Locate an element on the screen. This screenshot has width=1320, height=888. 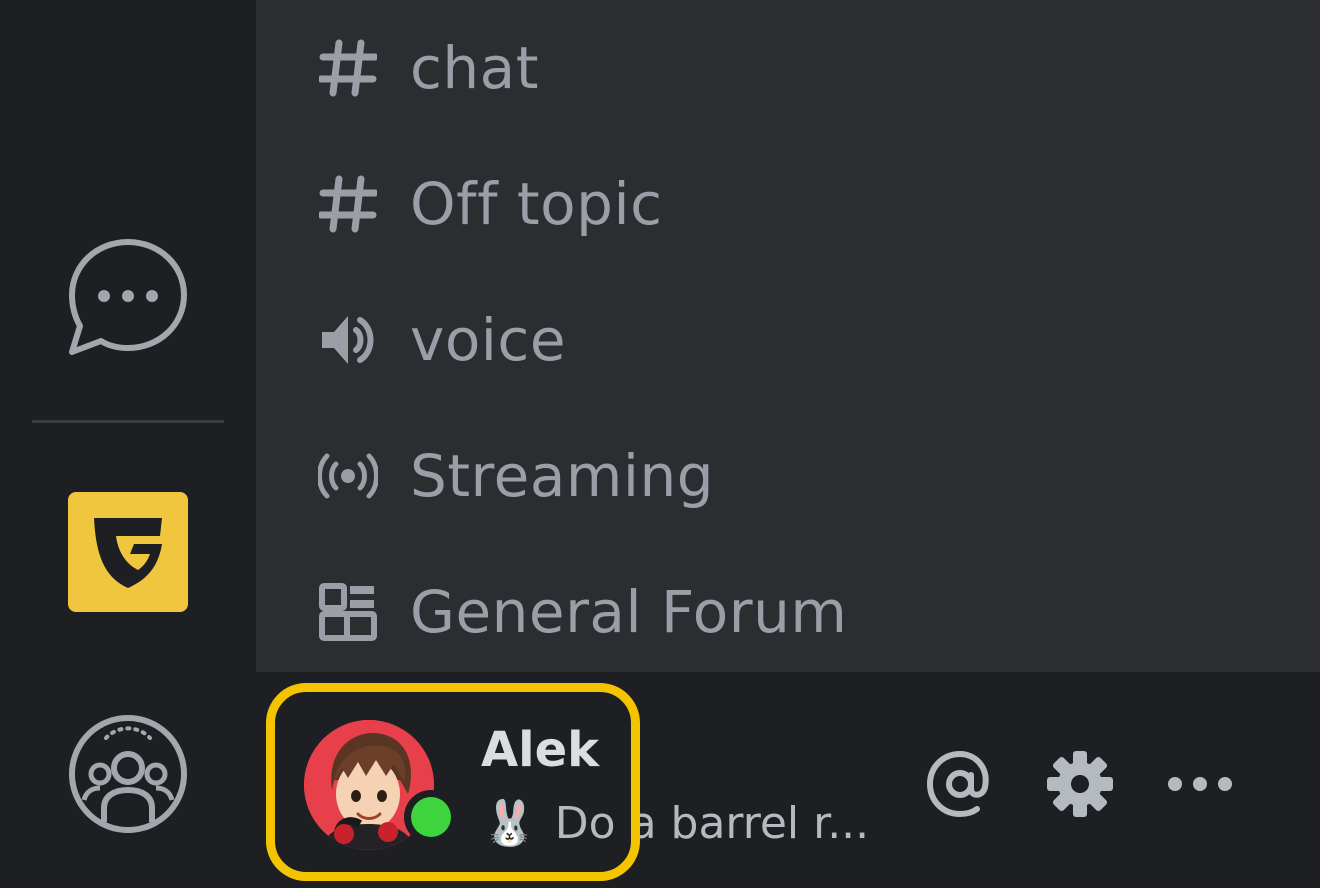
settings-button is located at coordinates (1080, 786).